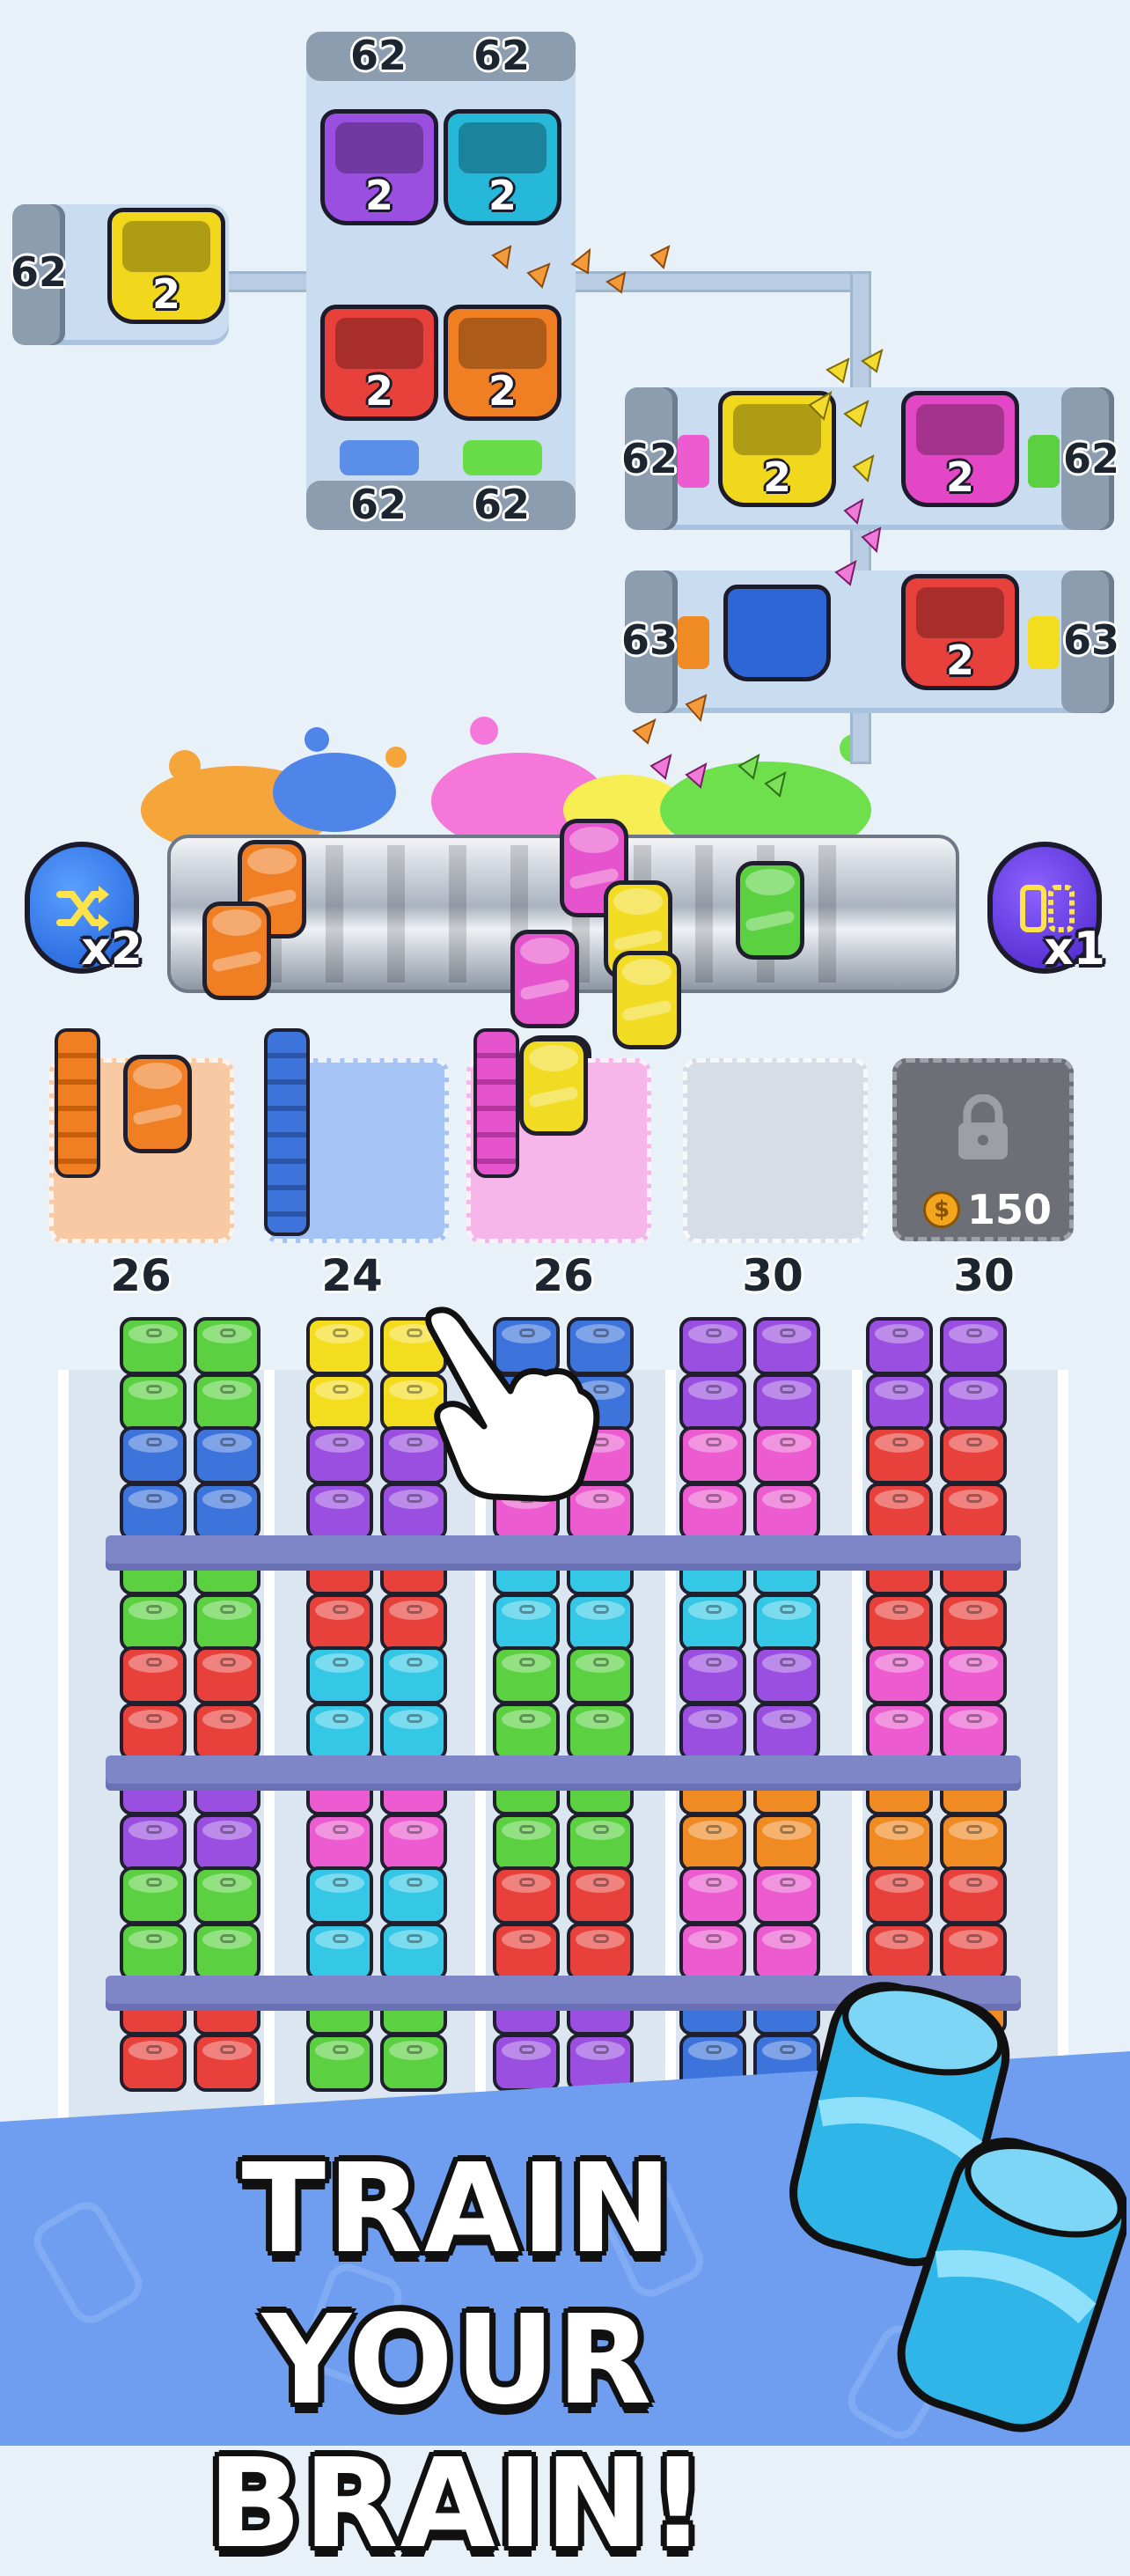 Image resolution: width=1130 pixels, height=2576 pixels. What do you see at coordinates (378, 505) in the screenshot?
I see `machine-counter: 62` at bounding box center [378, 505].